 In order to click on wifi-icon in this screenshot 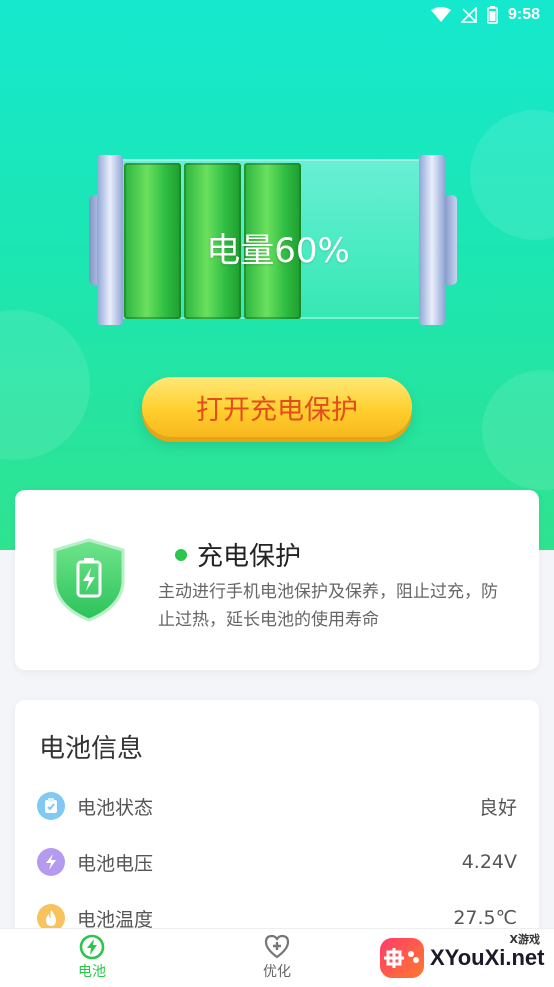, I will do `click(440, 14)`.